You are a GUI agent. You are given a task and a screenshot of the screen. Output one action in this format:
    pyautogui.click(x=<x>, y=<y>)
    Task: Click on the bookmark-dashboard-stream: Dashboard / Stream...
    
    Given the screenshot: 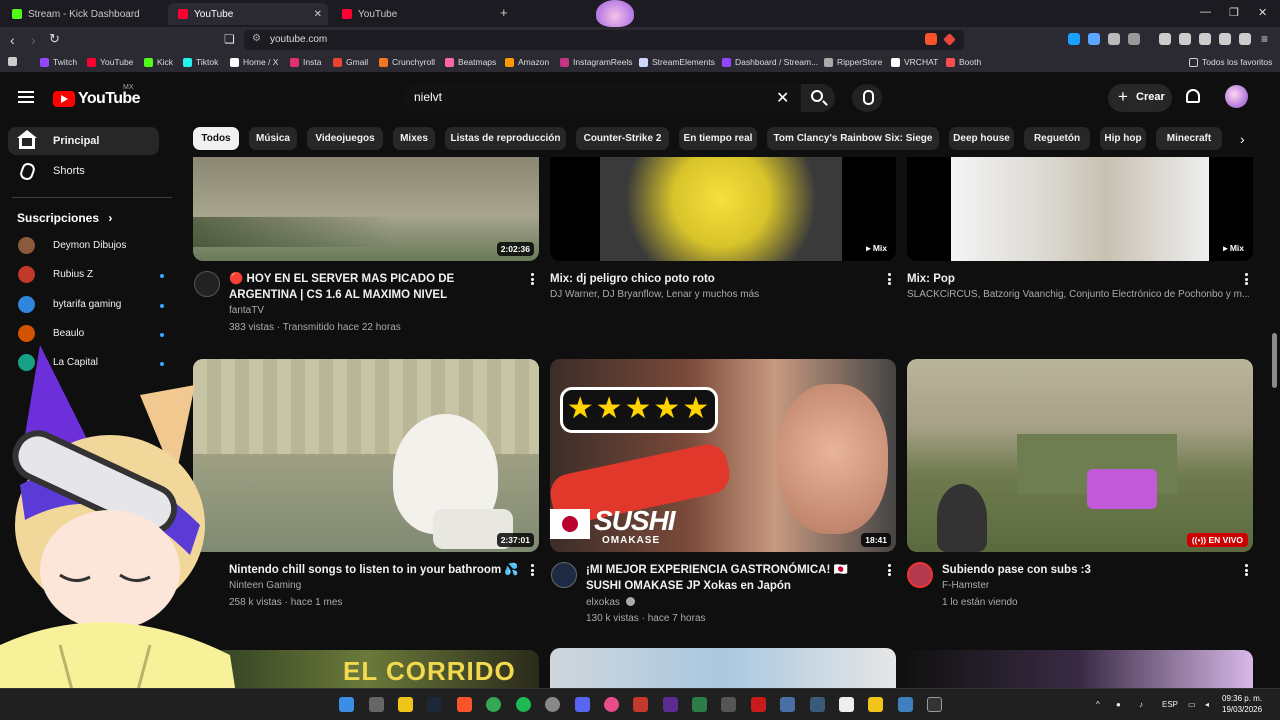 What is the action you would take?
    pyautogui.click(x=770, y=62)
    